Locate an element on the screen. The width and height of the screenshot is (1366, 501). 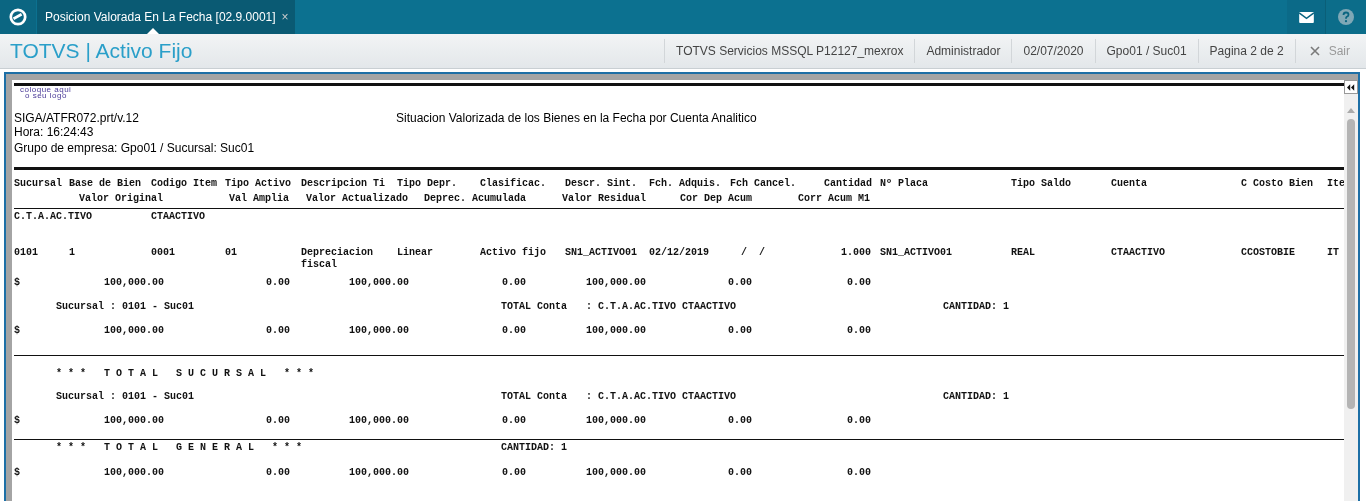
report-tab: Posicion Valorada En La Fecha [02.9.0001] × is located at coordinates (166, 17).